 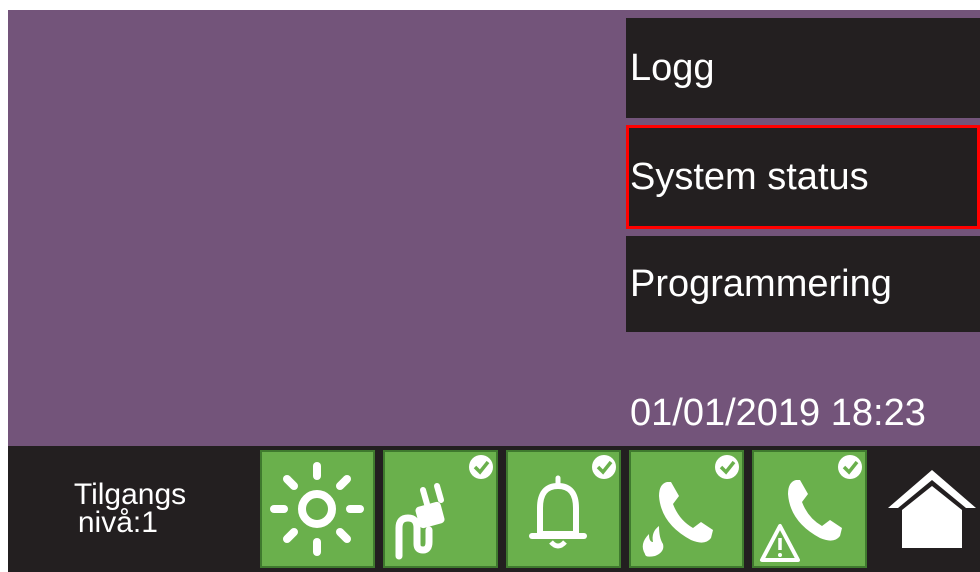 I want to click on system-status-tile, so click(x=317, y=509).